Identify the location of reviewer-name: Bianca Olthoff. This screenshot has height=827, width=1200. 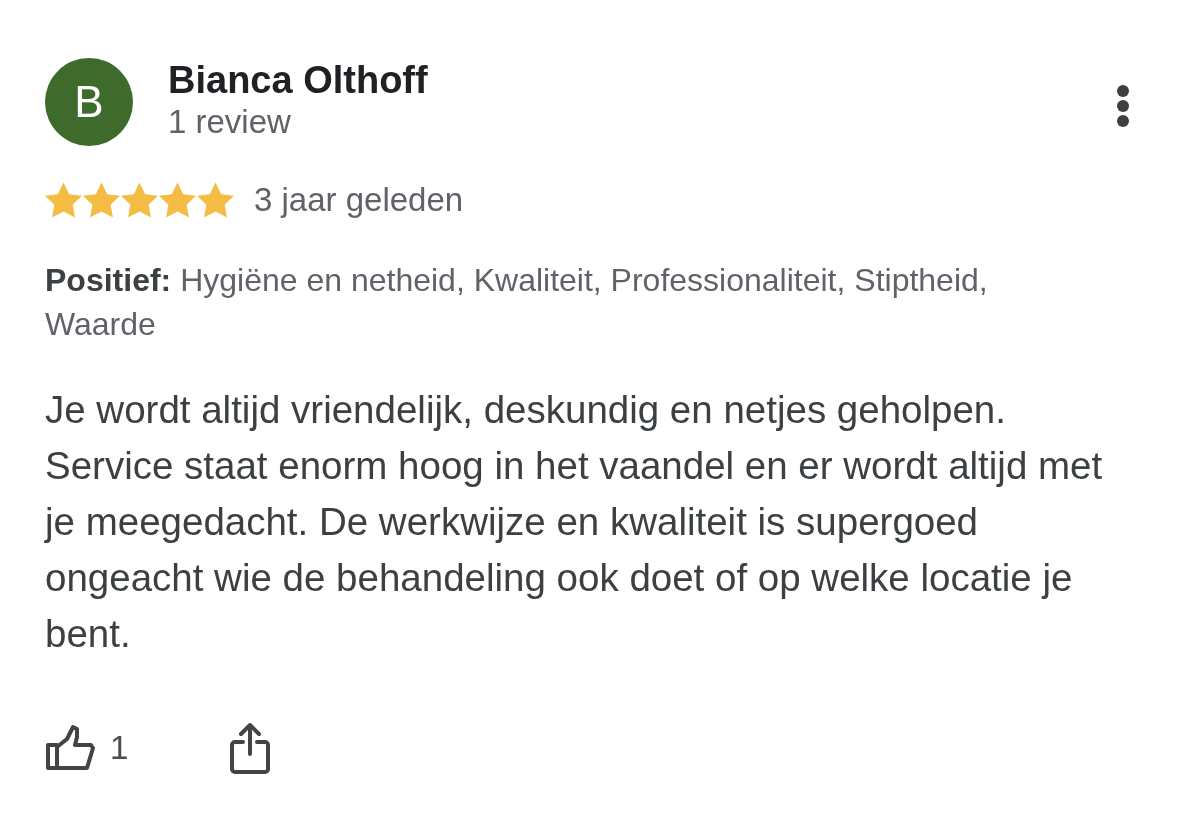
(298, 80).